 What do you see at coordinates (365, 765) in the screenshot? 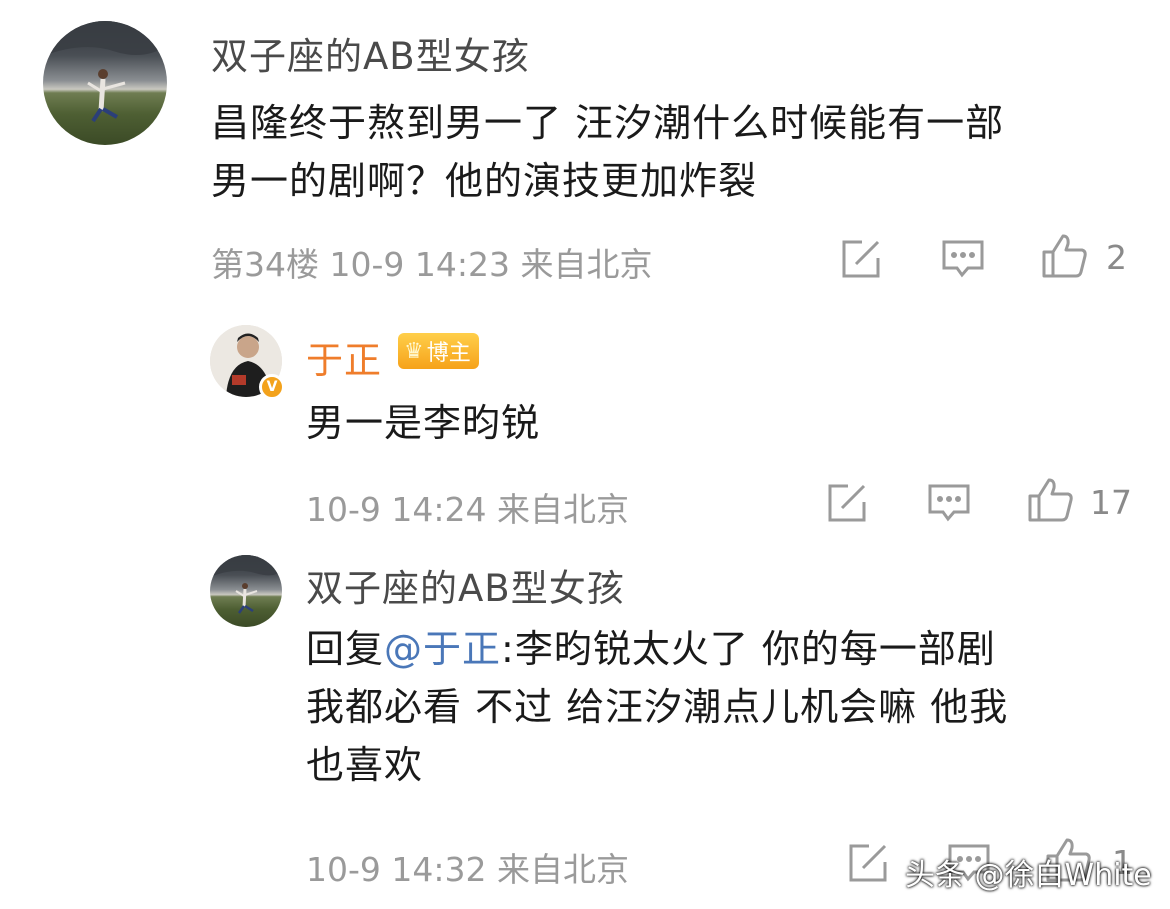
I see `comment-text-line: 也喜欢` at bounding box center [365, 765].